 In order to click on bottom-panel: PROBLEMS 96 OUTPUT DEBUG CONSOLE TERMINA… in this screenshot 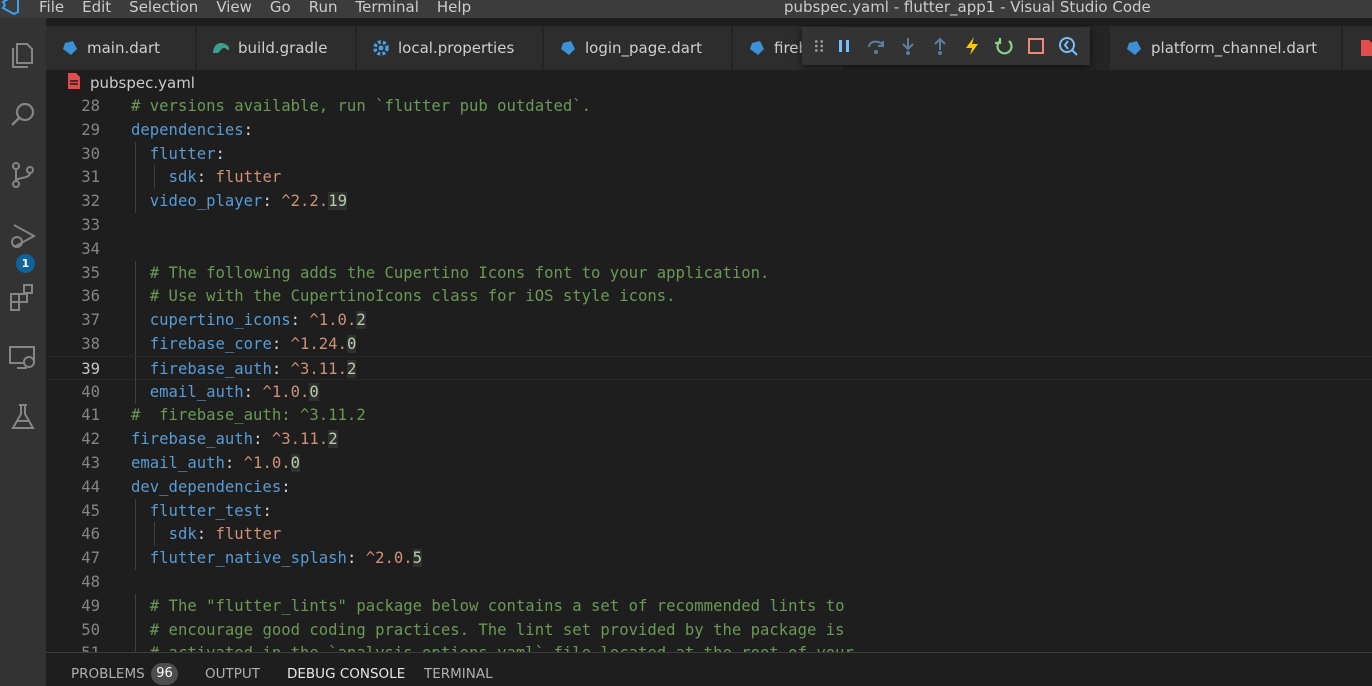, I will do `click(709, 669)`.